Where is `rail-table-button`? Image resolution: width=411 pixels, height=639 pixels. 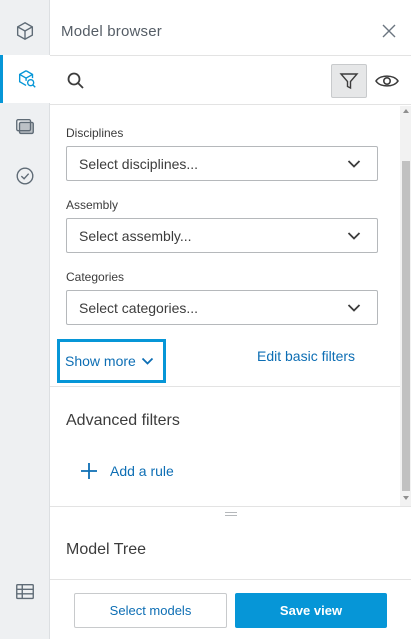
rail-table-button is located at coordinates (25, 592).